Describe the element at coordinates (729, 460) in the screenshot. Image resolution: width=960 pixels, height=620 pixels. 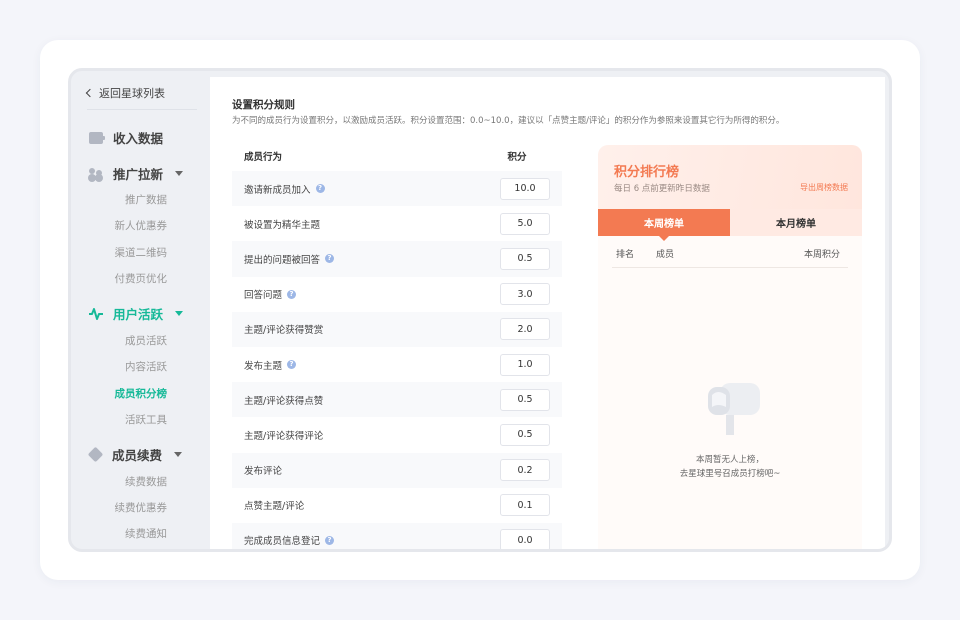
I see `empty-state-line1: 本周暂无人上榜，` at that location.